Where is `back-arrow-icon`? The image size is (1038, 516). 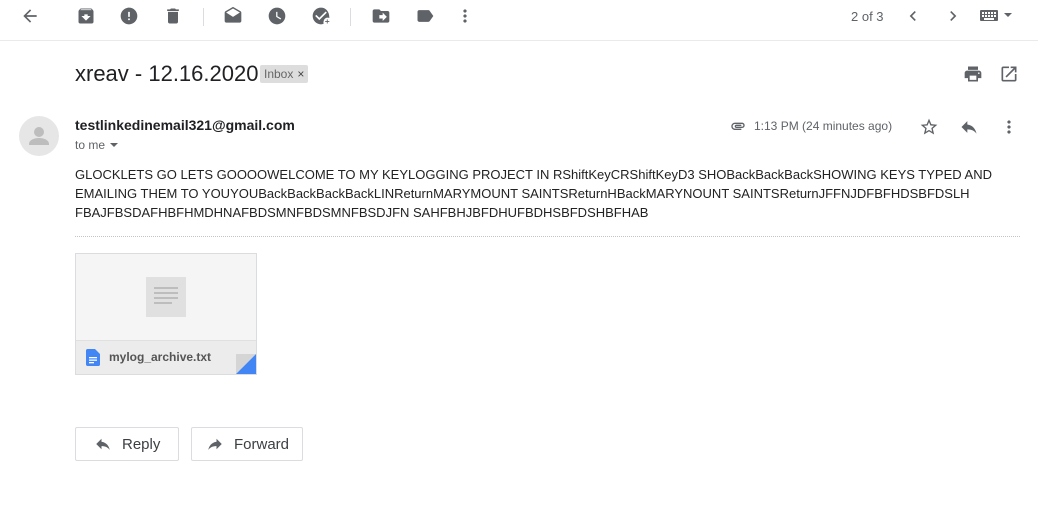
back-arrow-icon is located at coordinates (30, 16).